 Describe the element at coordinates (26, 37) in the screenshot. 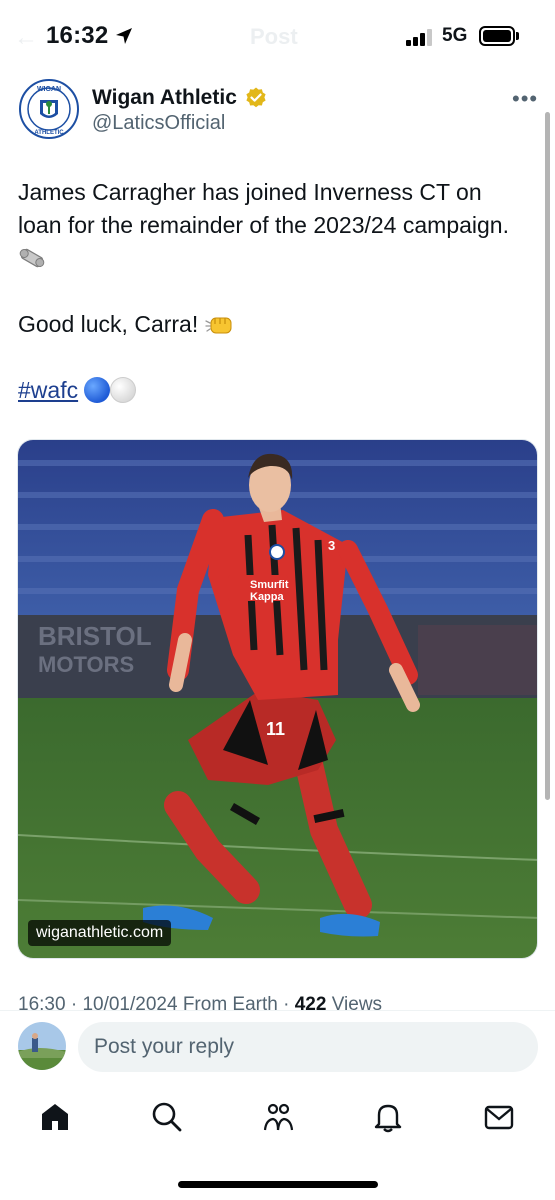

I see `back-arrow-icon: ←` at that location.